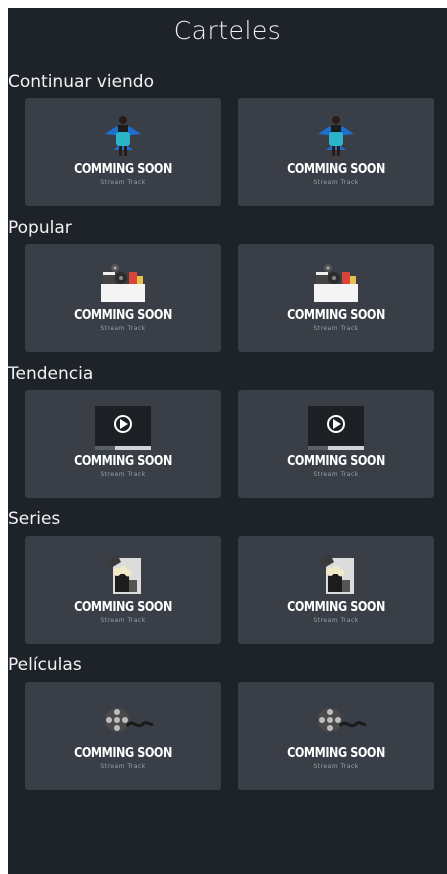 Image resolution: width=447 pixels, height=874 pixels. What do you see at coordinates (40, 228) in the screenshot?
I see `section-title-popular: Popular` at bounding box center [40, 228].